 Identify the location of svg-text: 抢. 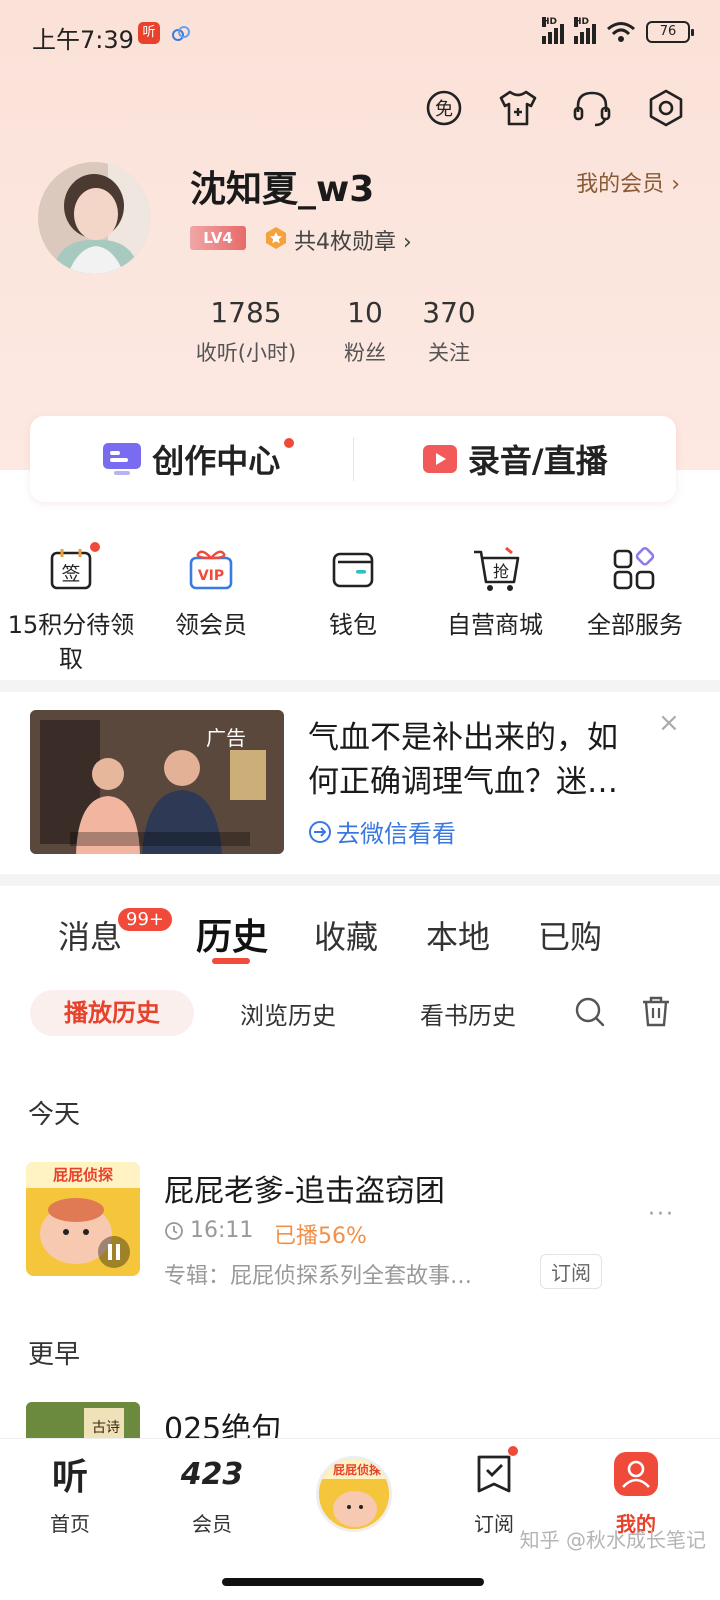
(501, 571).